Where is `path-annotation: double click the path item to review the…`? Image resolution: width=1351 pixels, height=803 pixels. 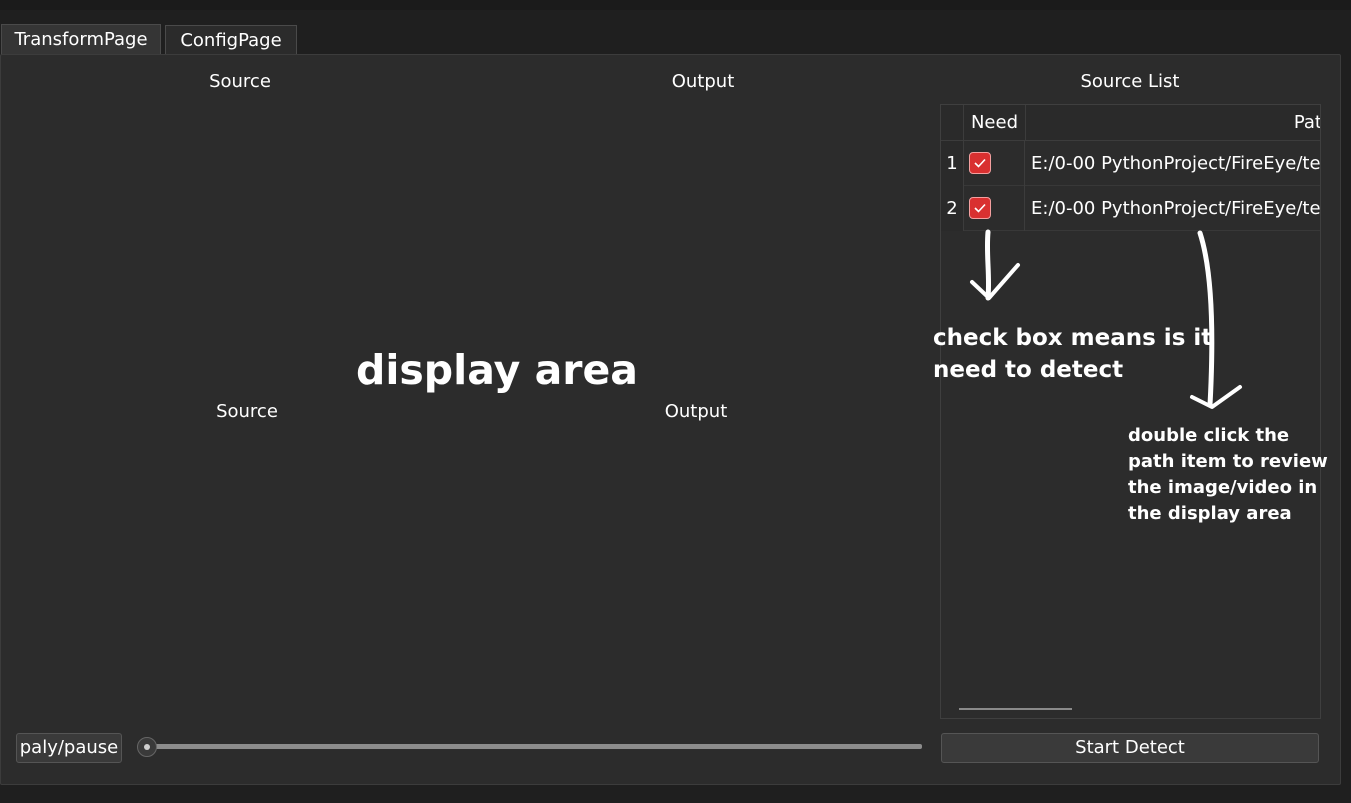 path-annotation: double click the path item to review the… is located at coordinates (1228, 474).